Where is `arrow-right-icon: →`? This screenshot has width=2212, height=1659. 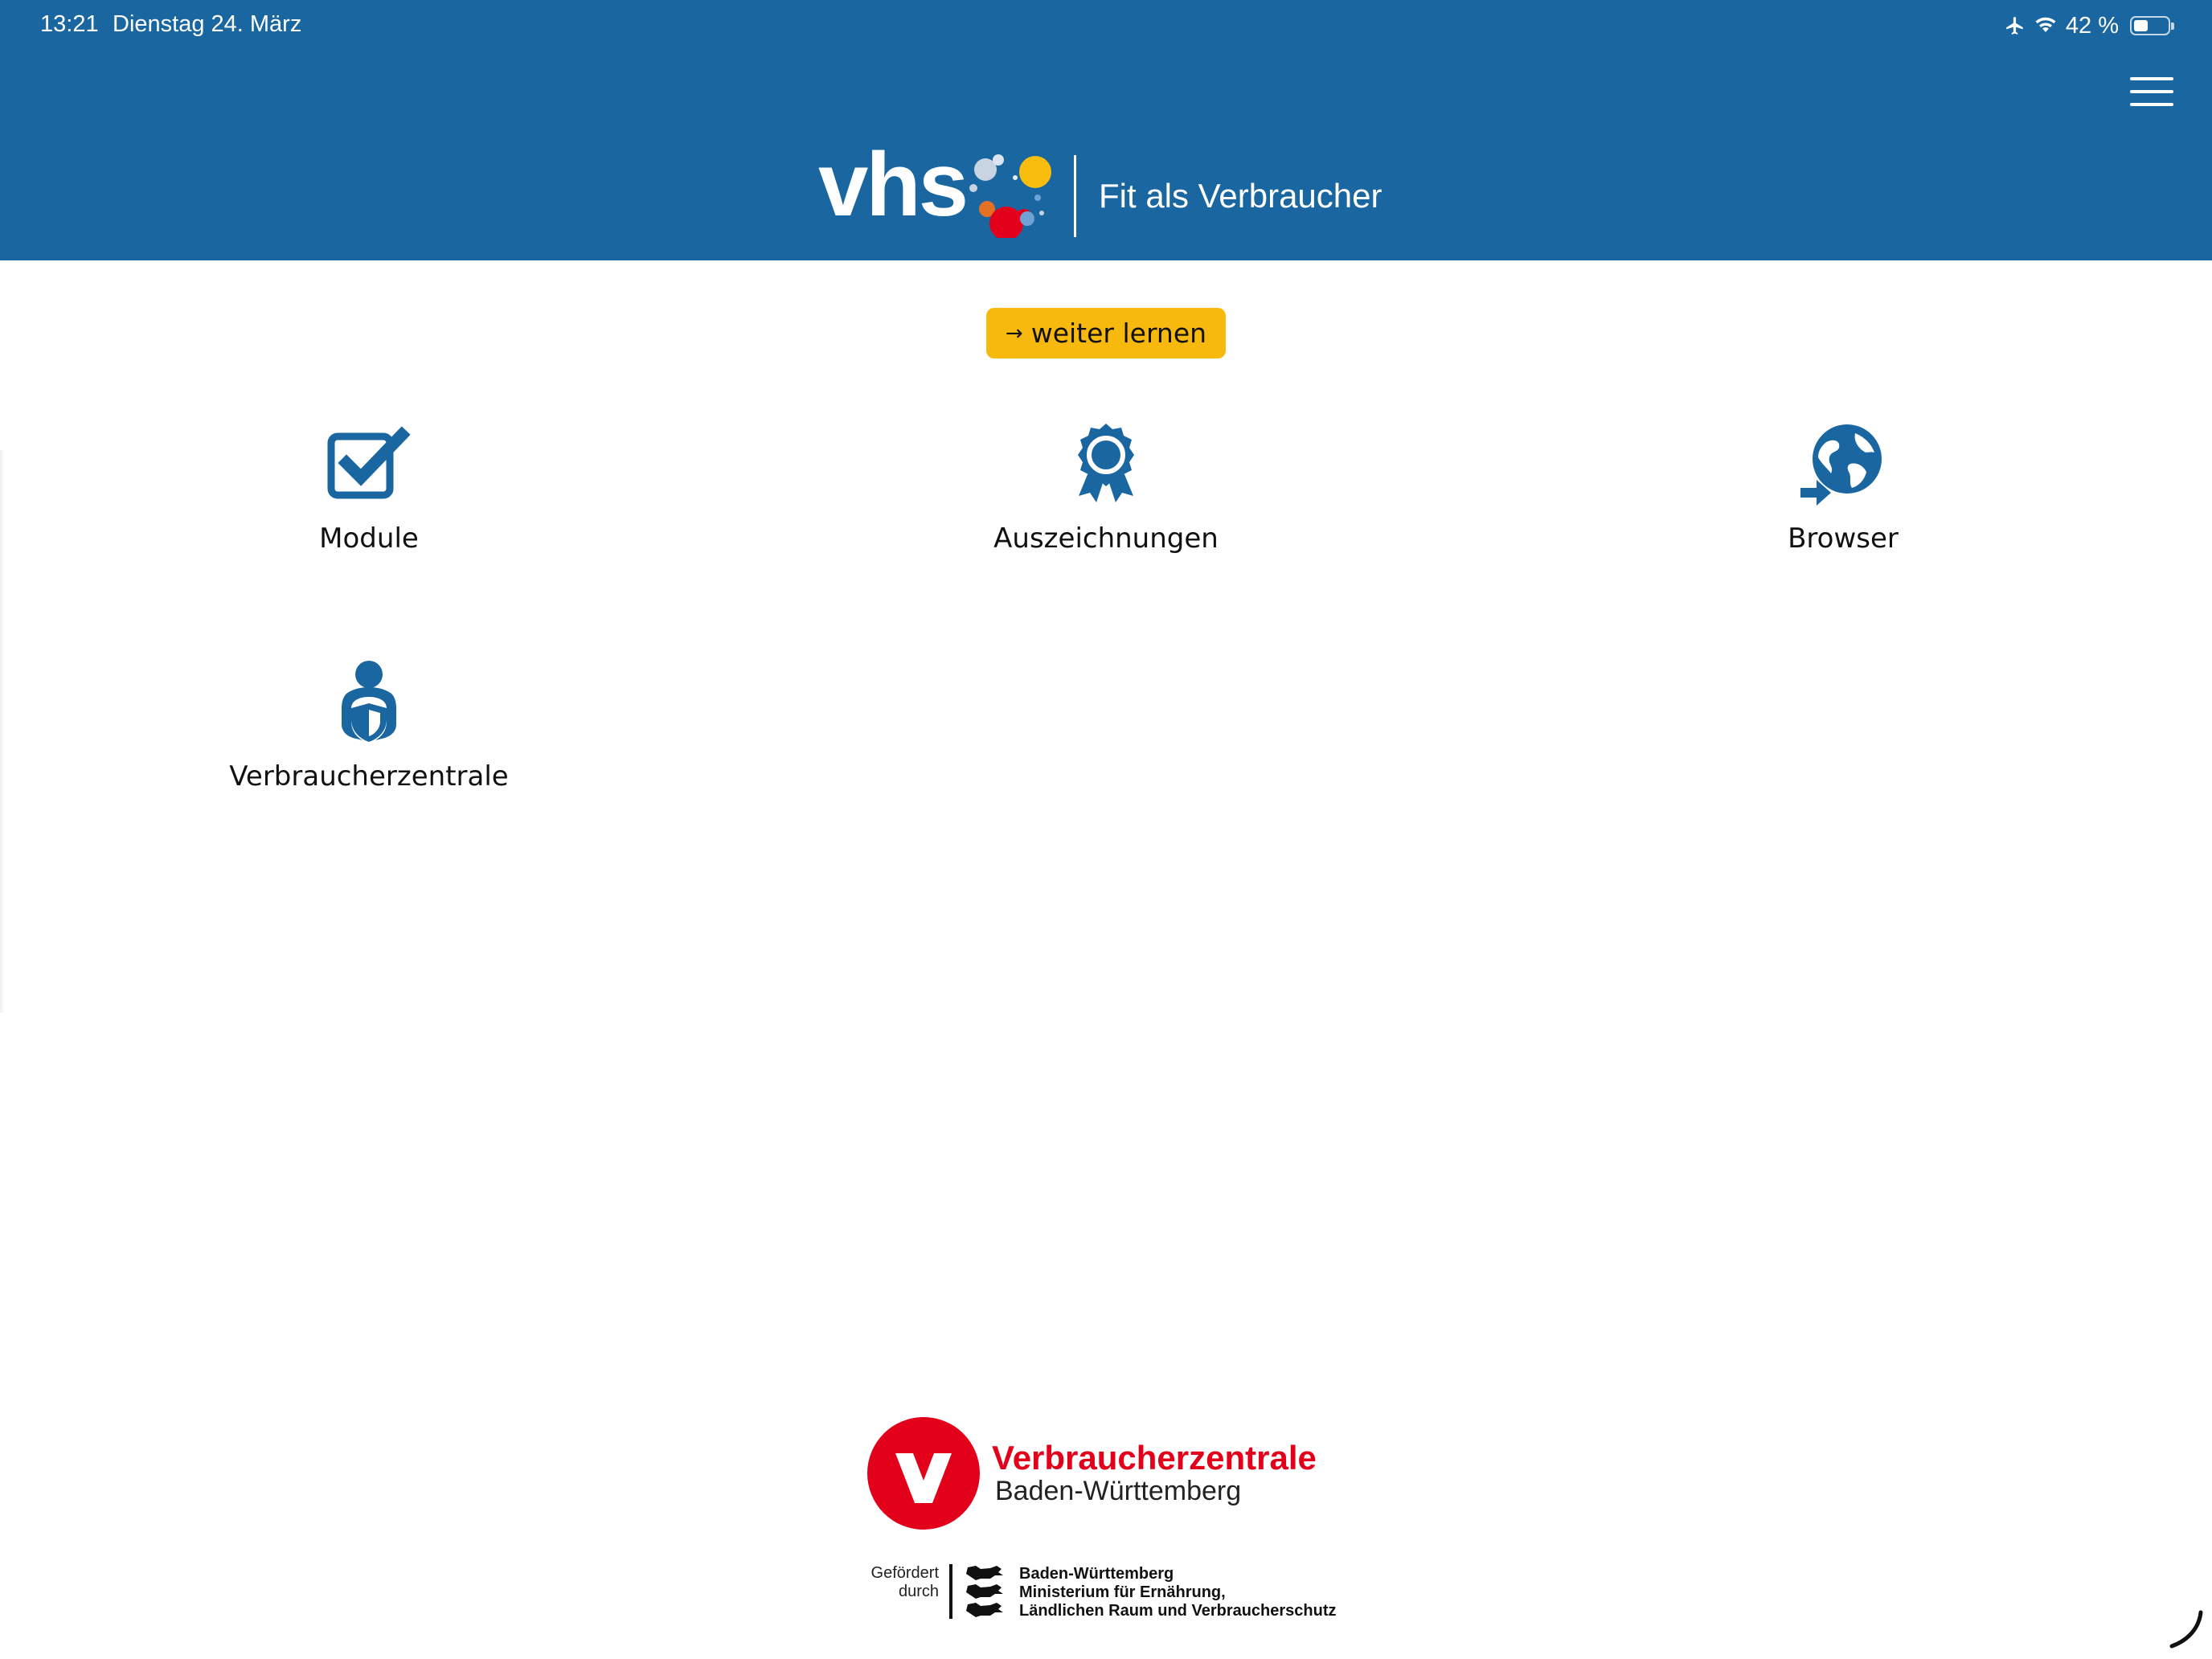 arrow-right-icon: → is located at coordinates (1014, 333).